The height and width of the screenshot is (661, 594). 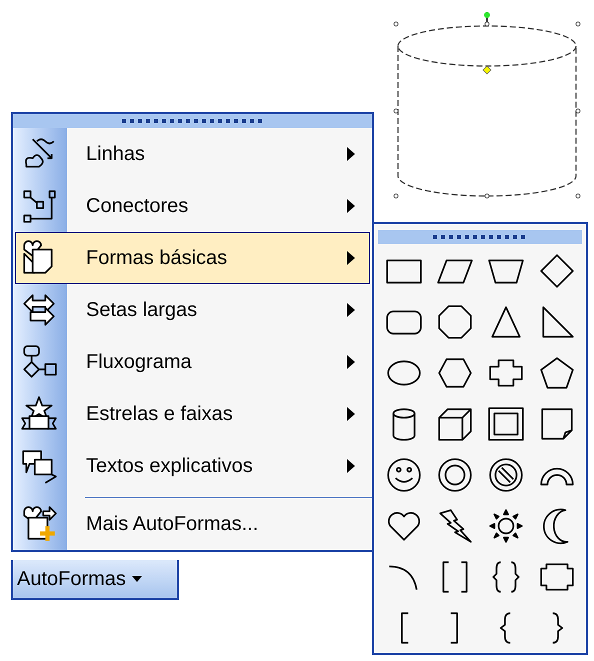 I want to click on menu-item: Fluxograma, so click(x=192, y=362).